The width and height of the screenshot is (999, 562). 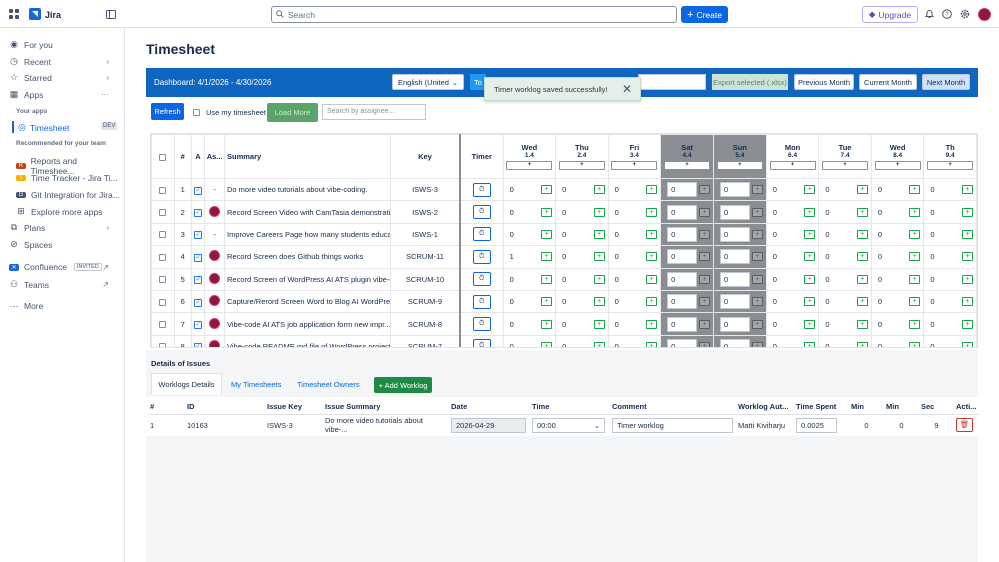 What do you see at coordinates (425, 279) in the screenshot?
I see `issue-key: SCRUM-10` at bounding box center [425, 279].